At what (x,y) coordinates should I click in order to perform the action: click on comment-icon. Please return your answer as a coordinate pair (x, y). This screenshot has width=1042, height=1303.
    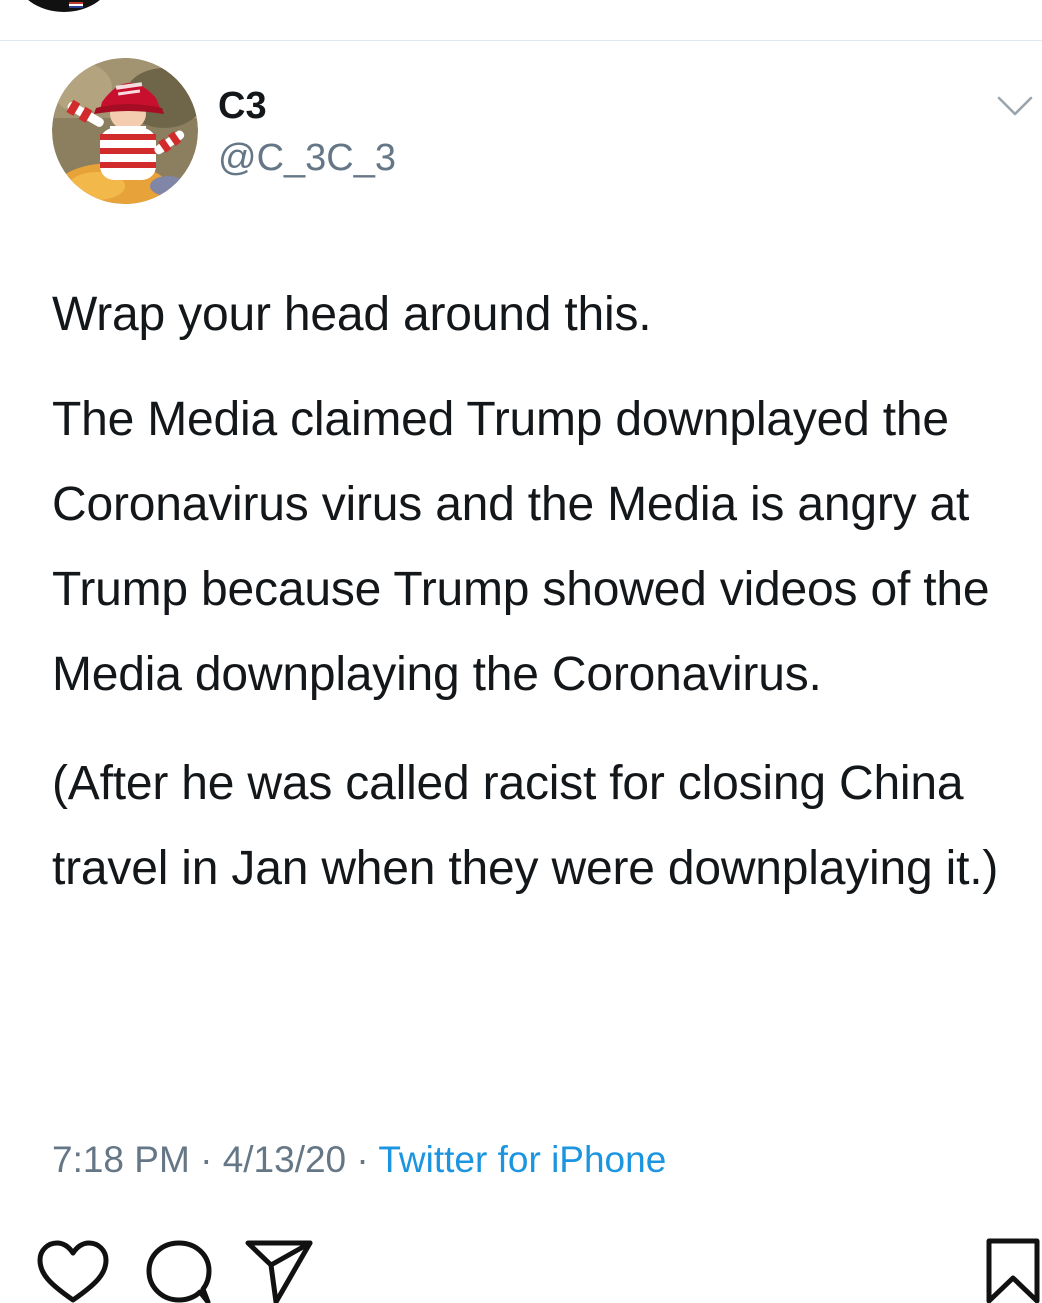
    Looking at the image, I should click on (179, 1271).